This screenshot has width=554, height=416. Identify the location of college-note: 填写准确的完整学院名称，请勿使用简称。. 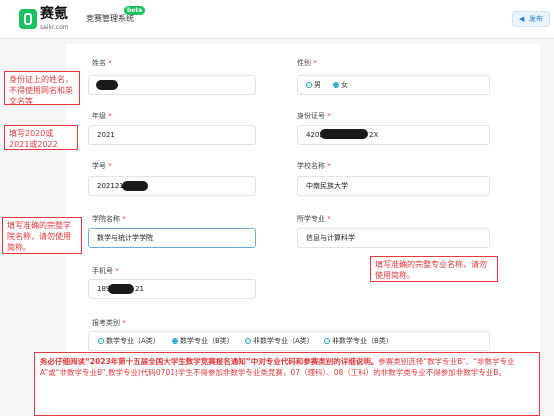
(42, 235).